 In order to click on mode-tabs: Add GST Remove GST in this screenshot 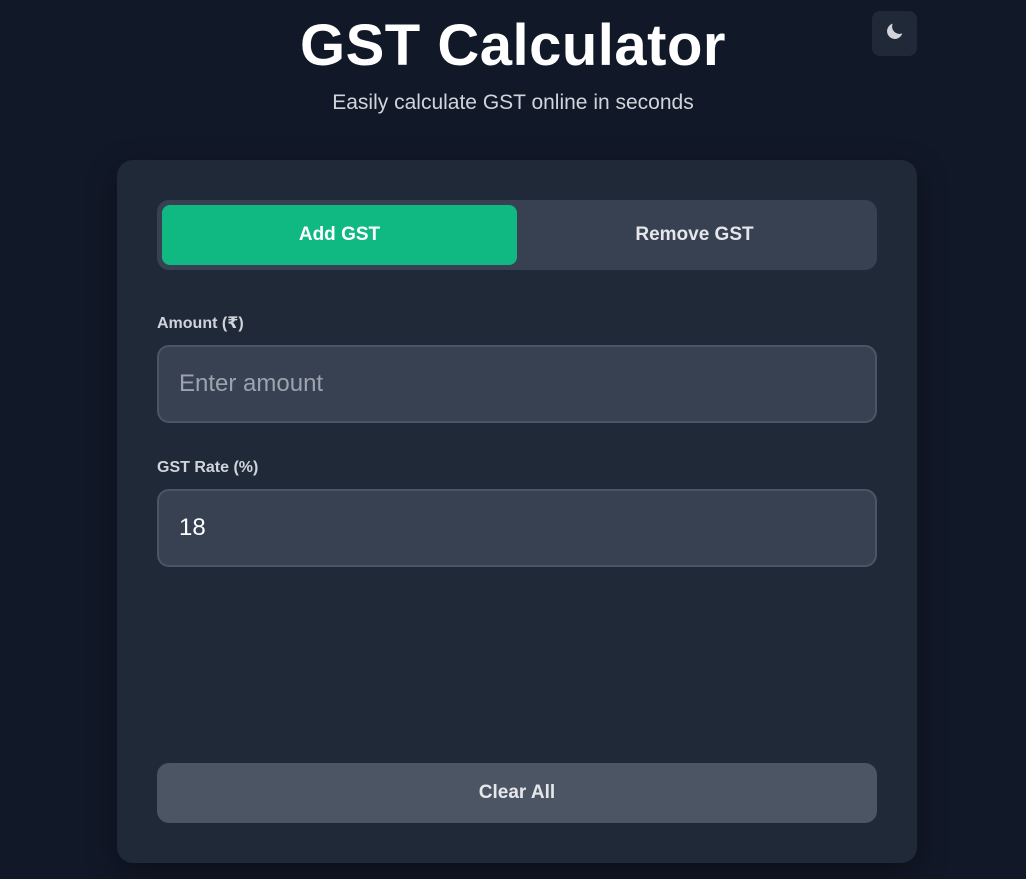, I will do `click(517, 235)`.